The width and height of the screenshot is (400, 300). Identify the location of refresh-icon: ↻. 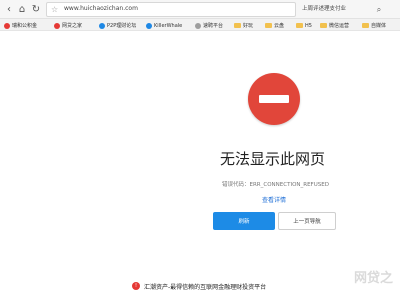
(36, 9).